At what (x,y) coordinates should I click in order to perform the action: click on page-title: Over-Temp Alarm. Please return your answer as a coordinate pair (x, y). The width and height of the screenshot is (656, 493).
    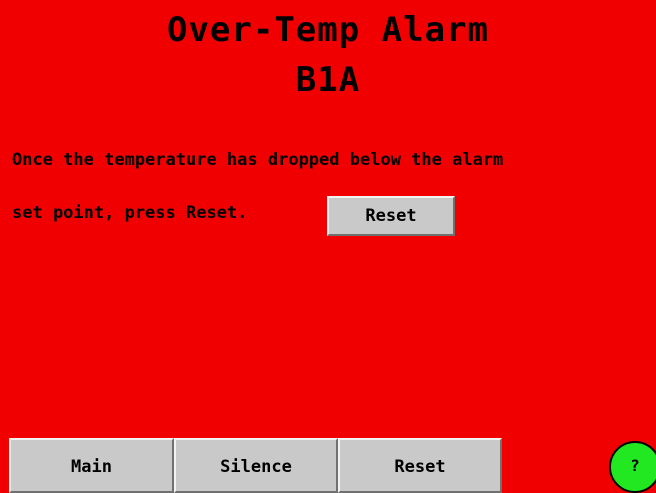
    Looking at the image, I should click on (328, 30).